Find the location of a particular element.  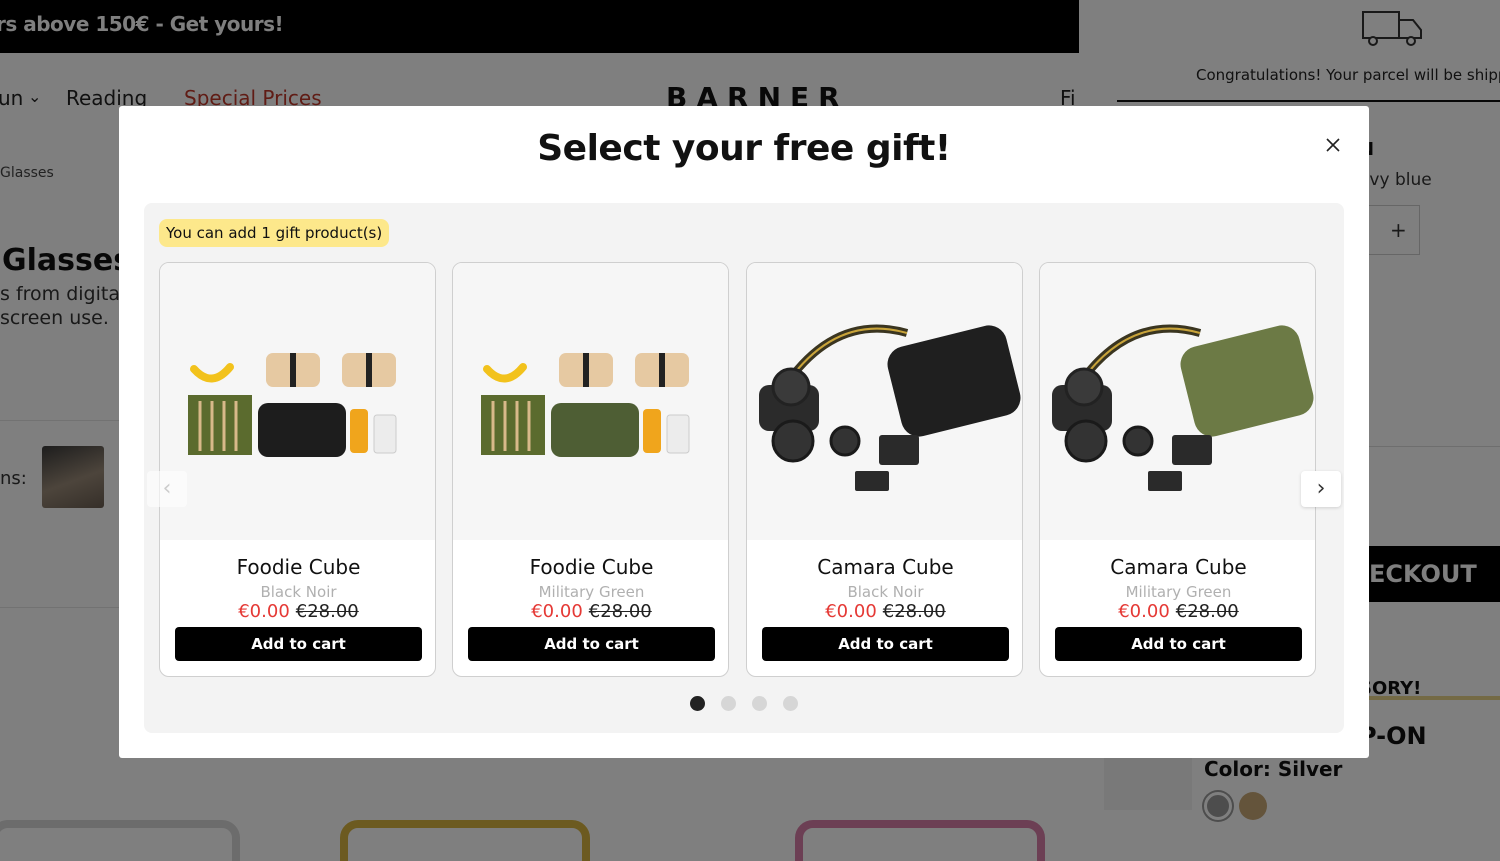

carousel-pagination is located at coordinates (744, 705).